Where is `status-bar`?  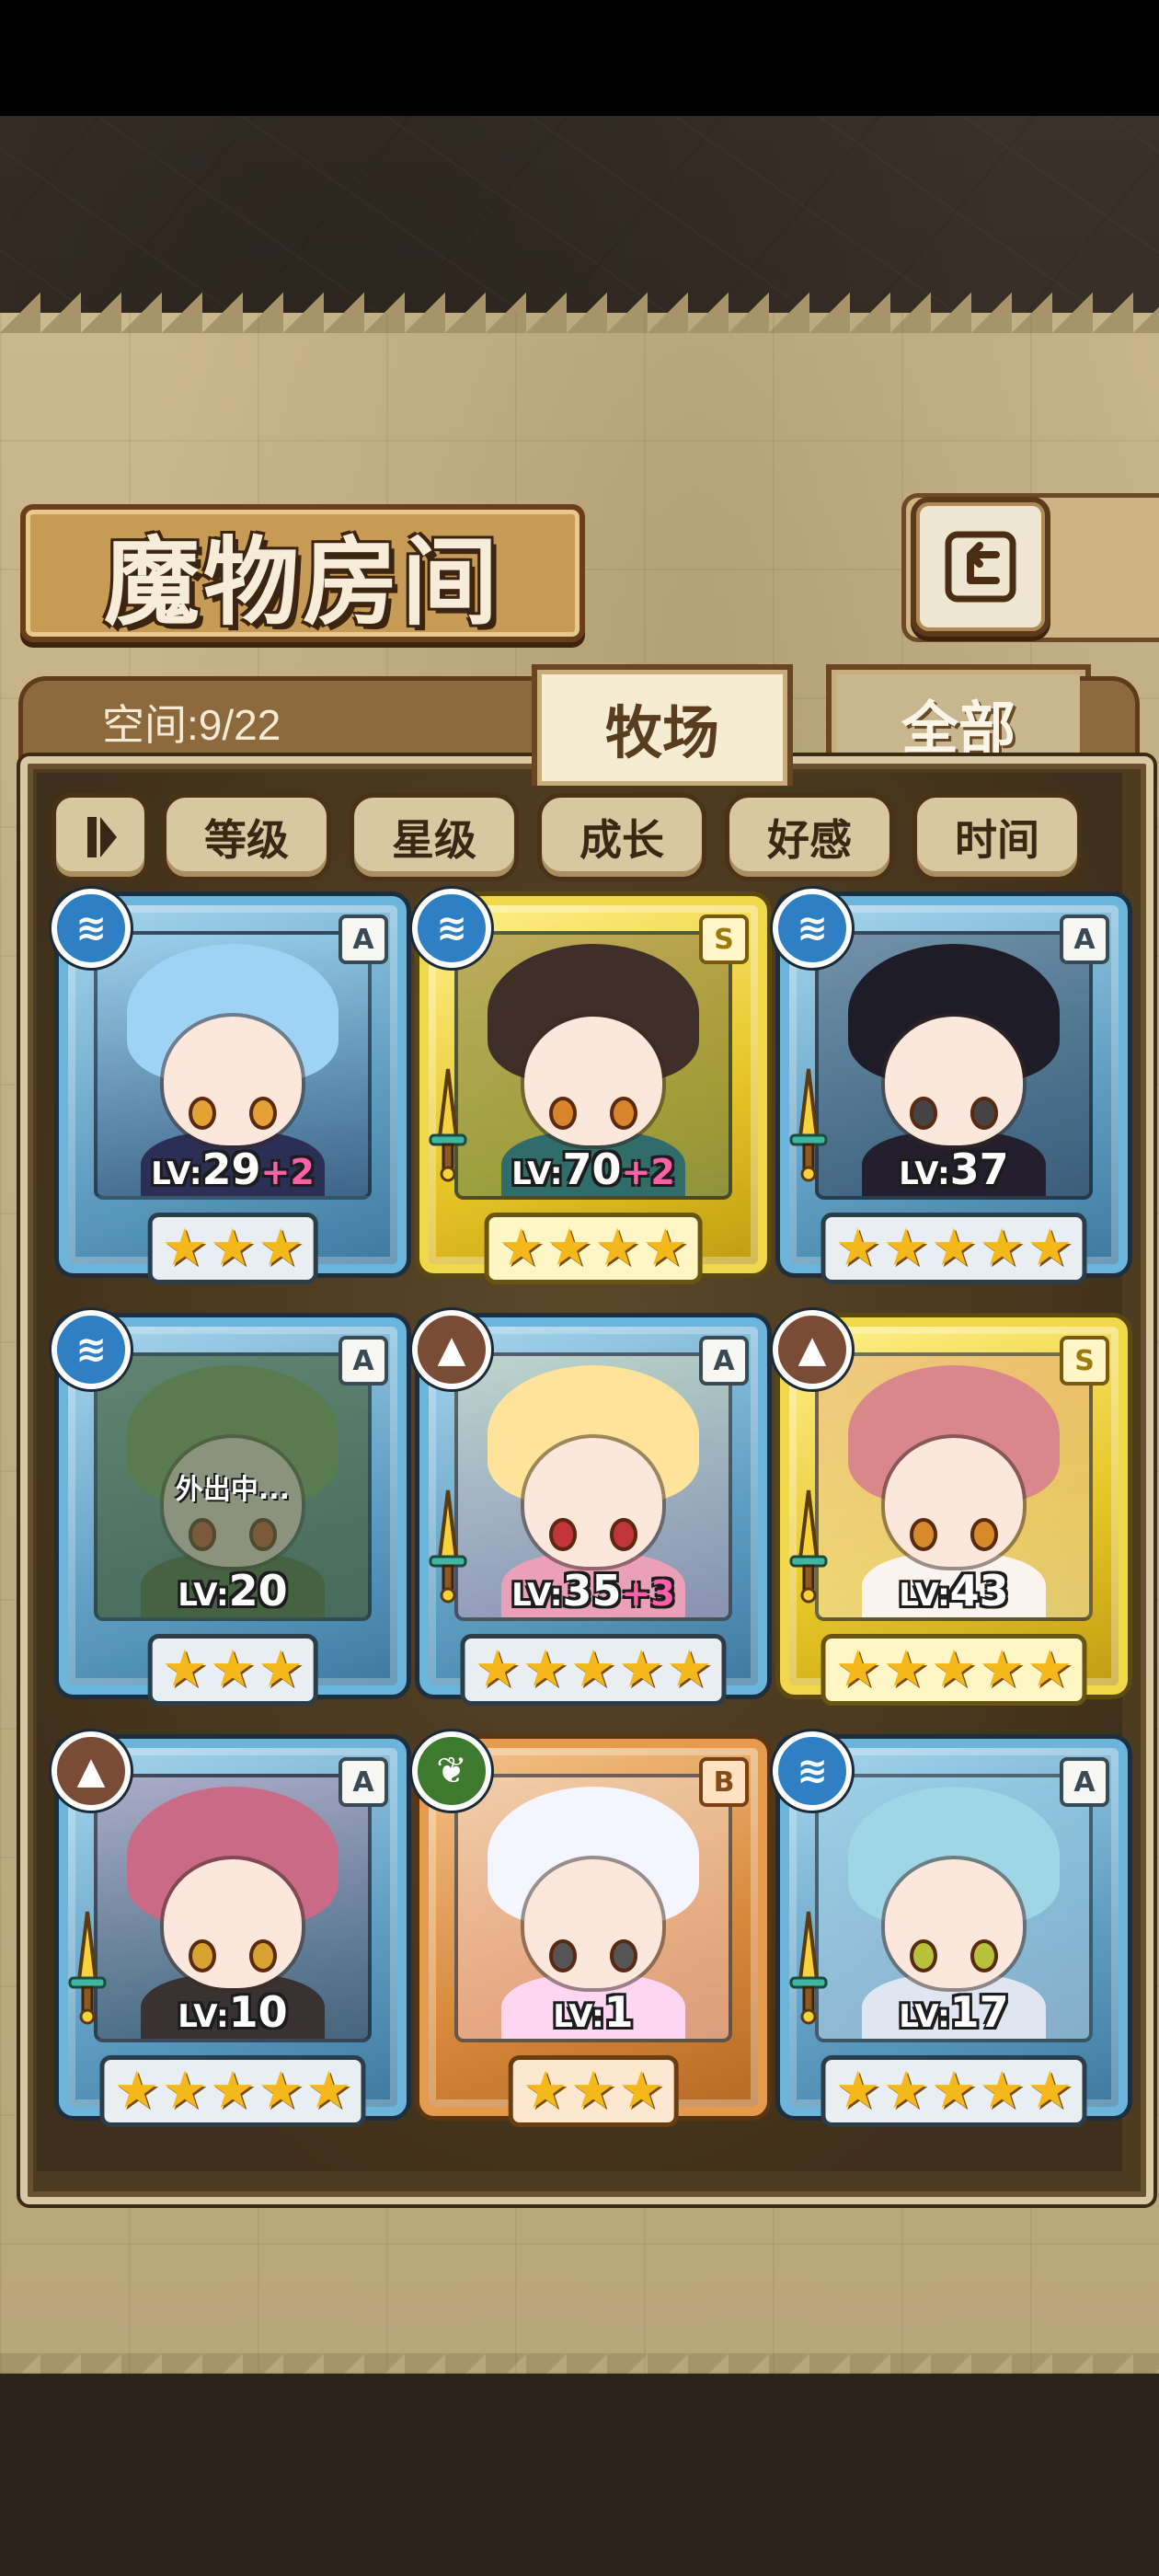 status-bar is located at coordinates (579, 58).